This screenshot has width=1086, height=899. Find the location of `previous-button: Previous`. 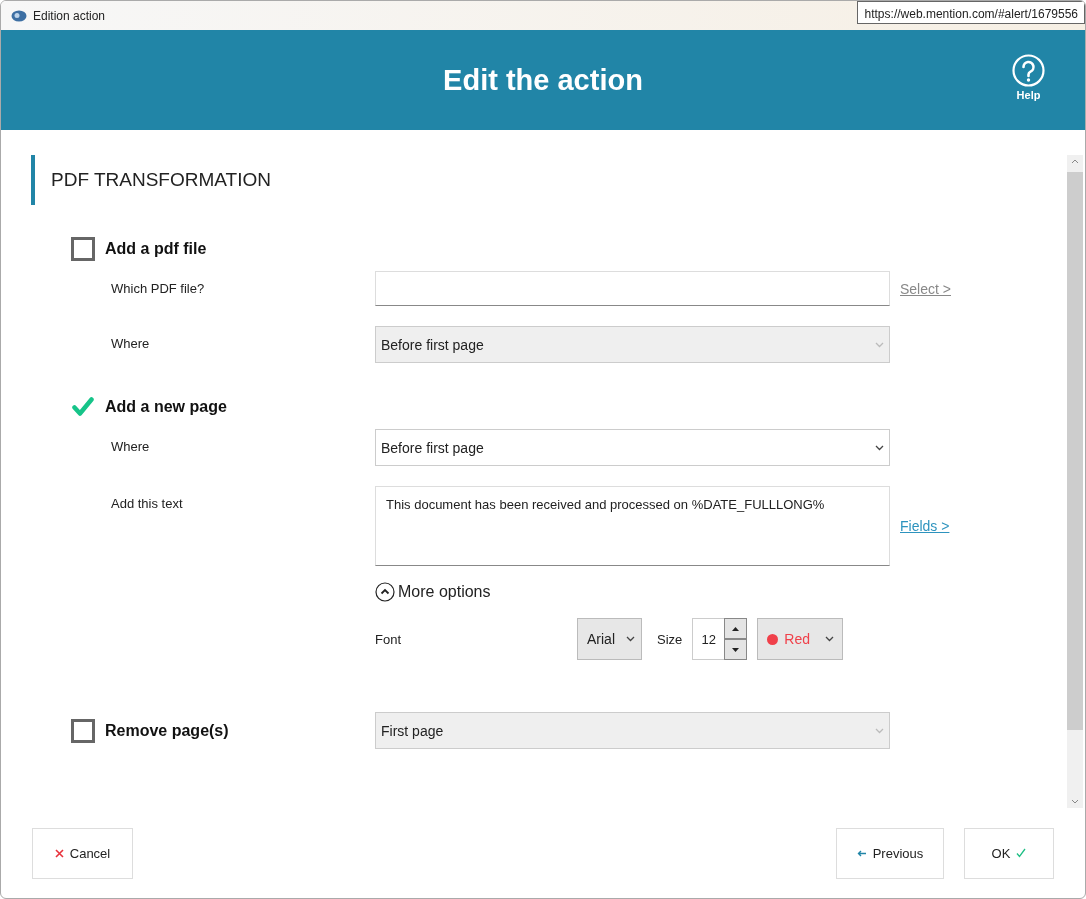

previous-button: Previous is located at coordinates (890, 853).